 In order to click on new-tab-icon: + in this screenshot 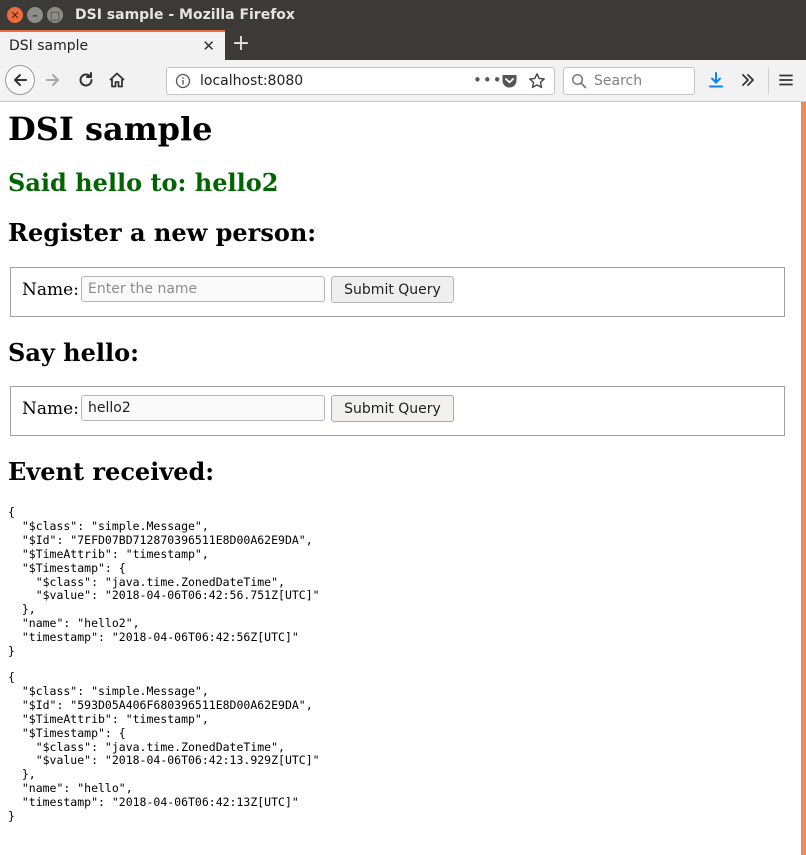, I will do `click(241, 44)`.